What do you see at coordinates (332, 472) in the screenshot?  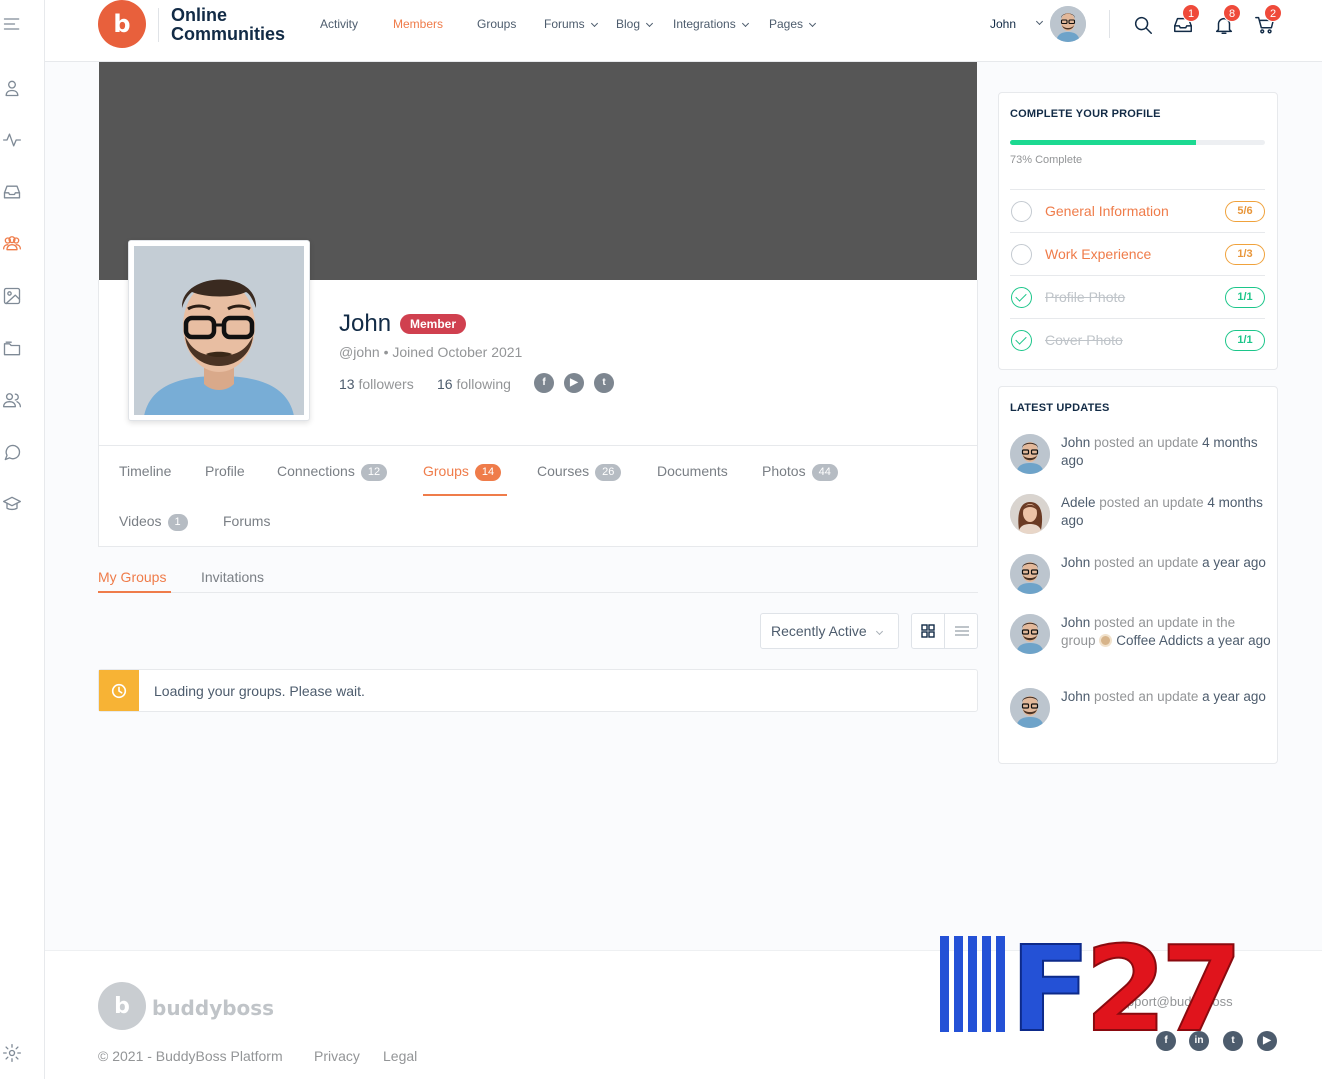 I see `tab-connections: Connections 12` at bounding box center [332, 472].